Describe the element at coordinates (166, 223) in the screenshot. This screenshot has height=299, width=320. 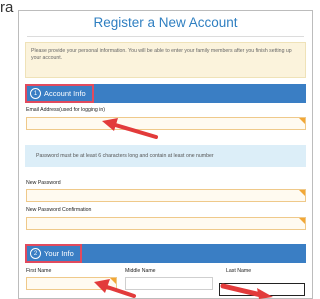
I see `confirm-password-field` at that location.